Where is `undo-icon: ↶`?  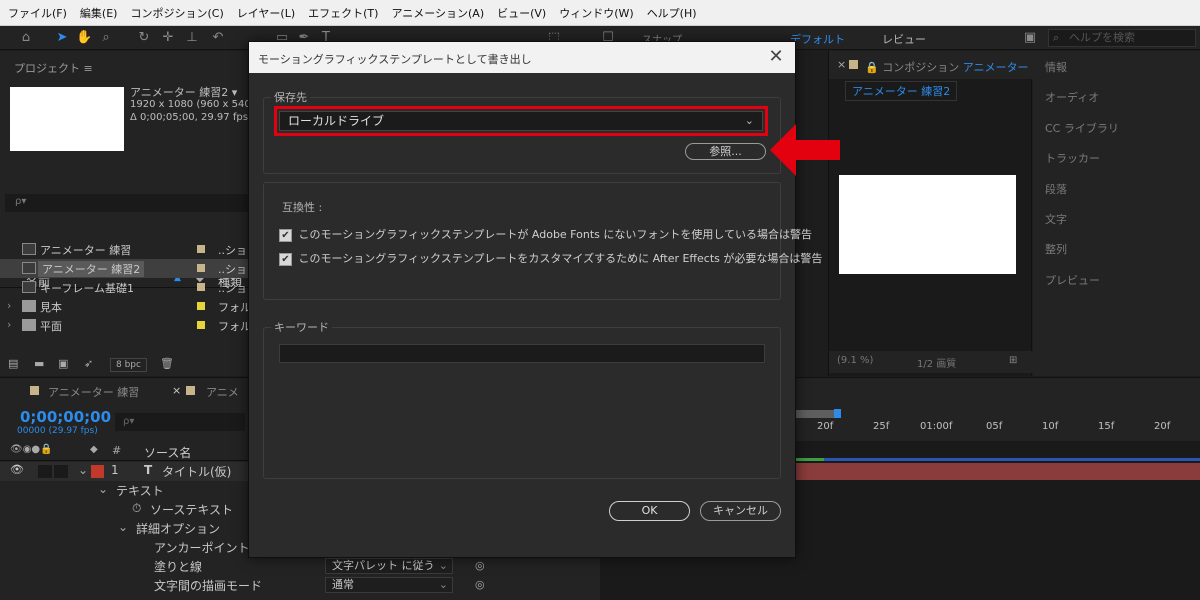 undo-icon: ↶ is located at coordinates (218, 38).